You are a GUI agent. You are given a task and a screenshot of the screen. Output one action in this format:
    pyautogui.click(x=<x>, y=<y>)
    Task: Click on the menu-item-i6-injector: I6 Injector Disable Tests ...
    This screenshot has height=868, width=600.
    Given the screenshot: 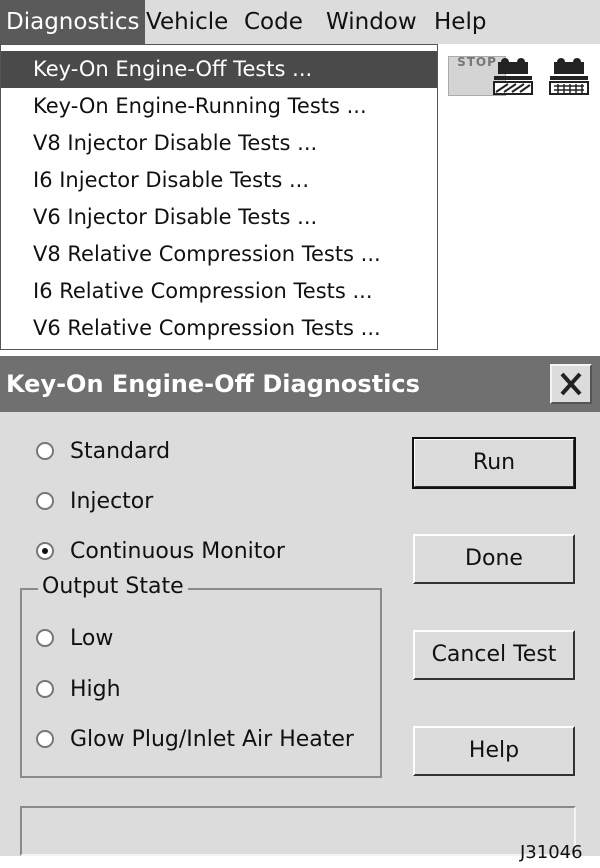 What is the action you would take?
    pyautogui.click(x=219, y=180)
    